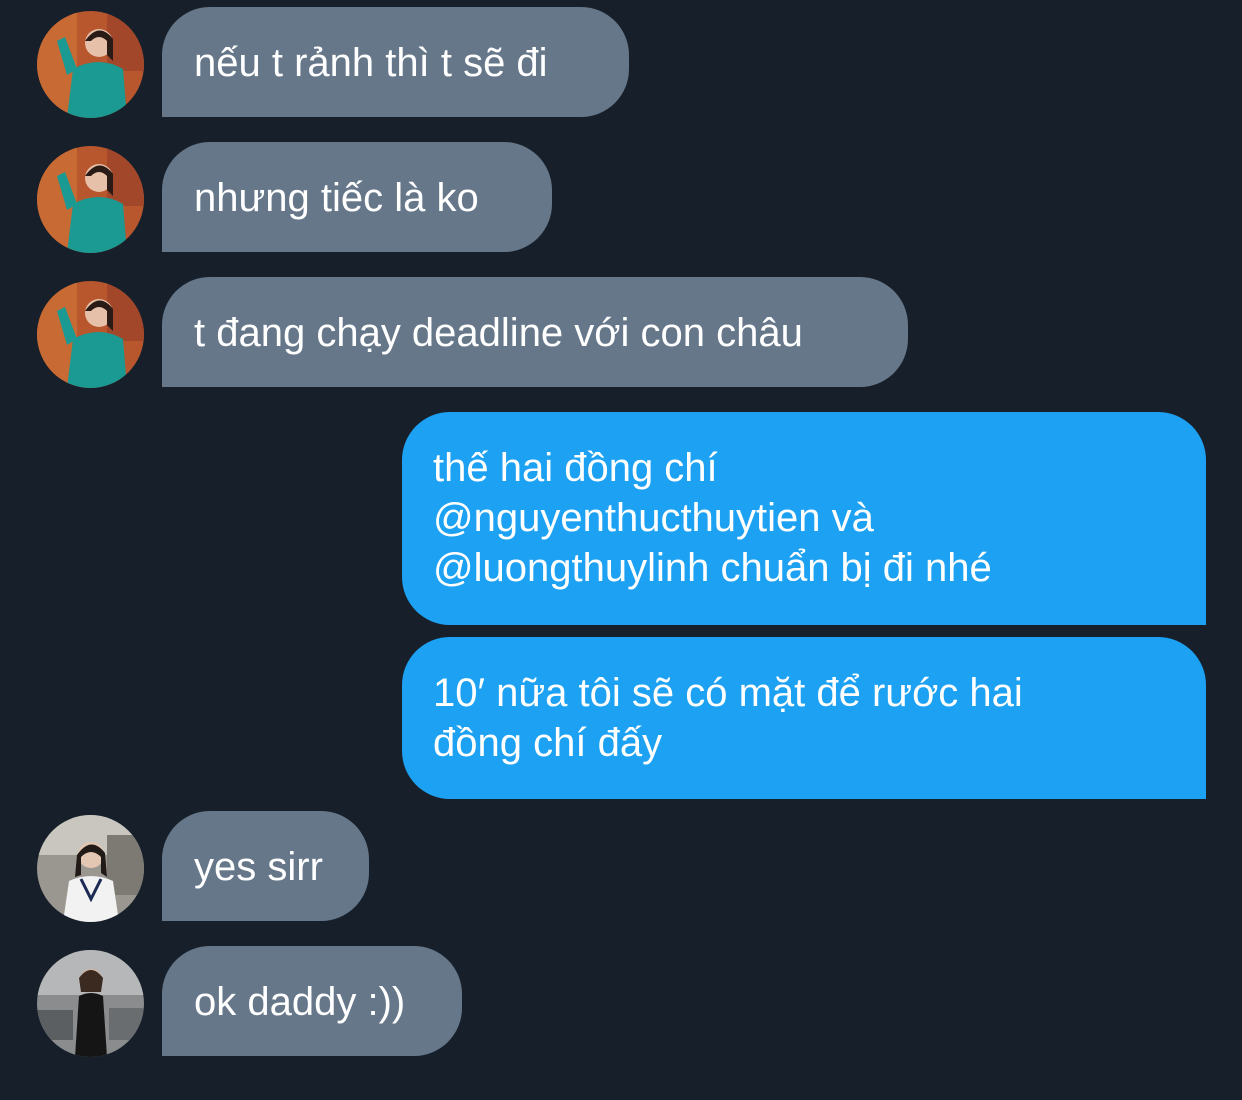 The width and height of the screenshot is (1242, 1100). What do you see at coordinates (728, 693) in the screenshot?
I see `message-line: 10′ nữa tôi sẽ có mặt để rước hai` at bounding box center [728, 693].